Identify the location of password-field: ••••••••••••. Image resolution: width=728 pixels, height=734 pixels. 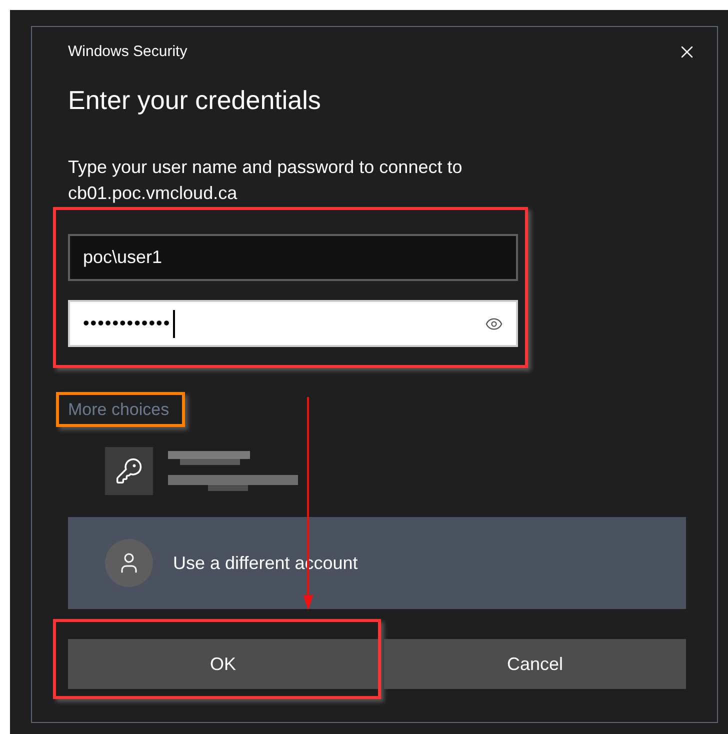
(293, 323).